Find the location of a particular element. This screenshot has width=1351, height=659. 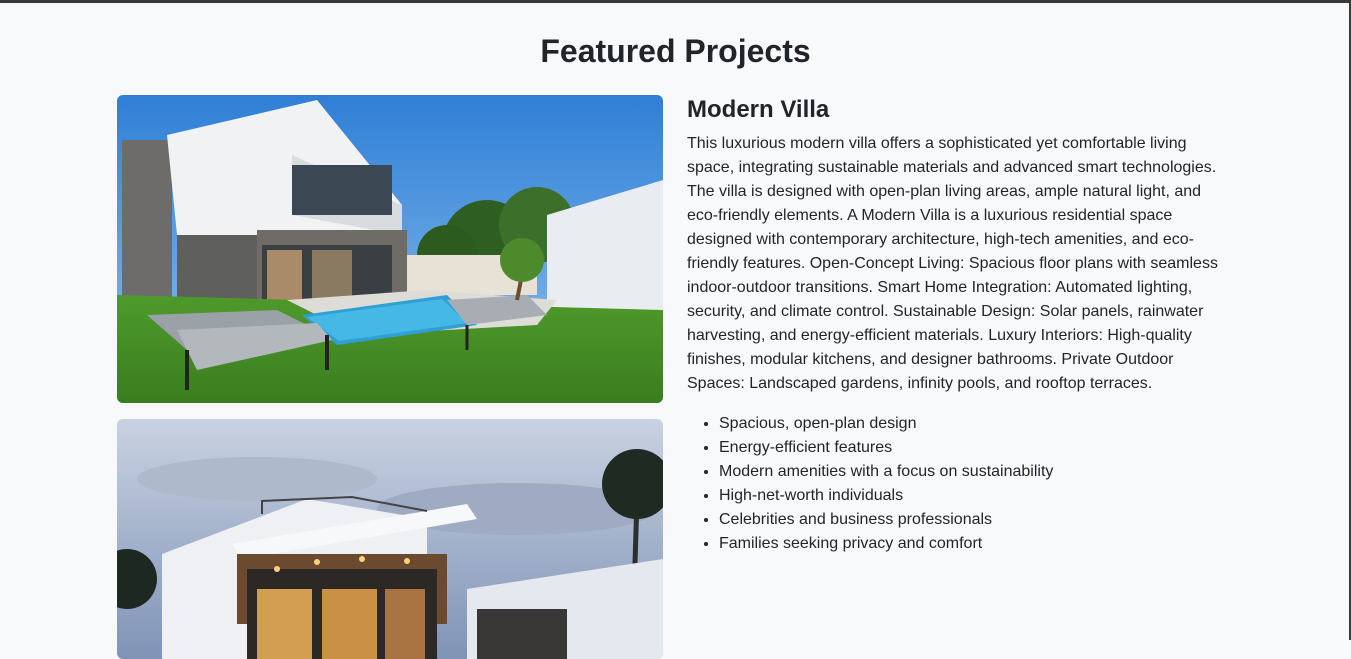

villa-dusk-image is located at coordinates (390, 539).